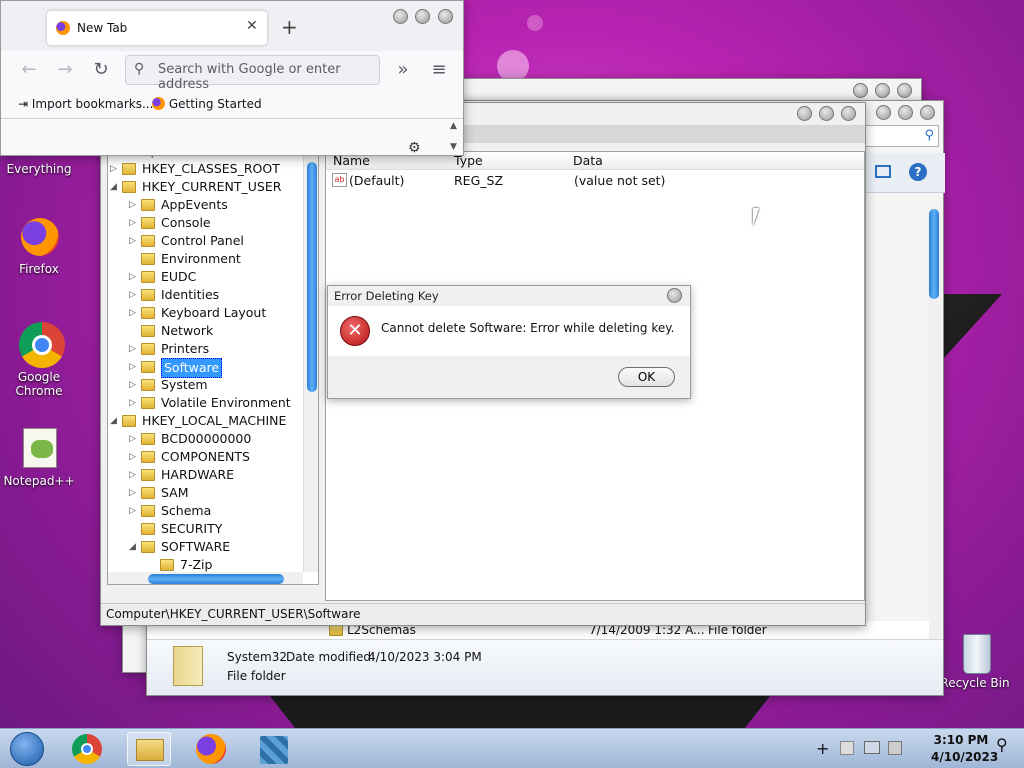  Describe the element at coordinates (88, 749) in the screenshot. I see `taskbar-chrome` at that location.